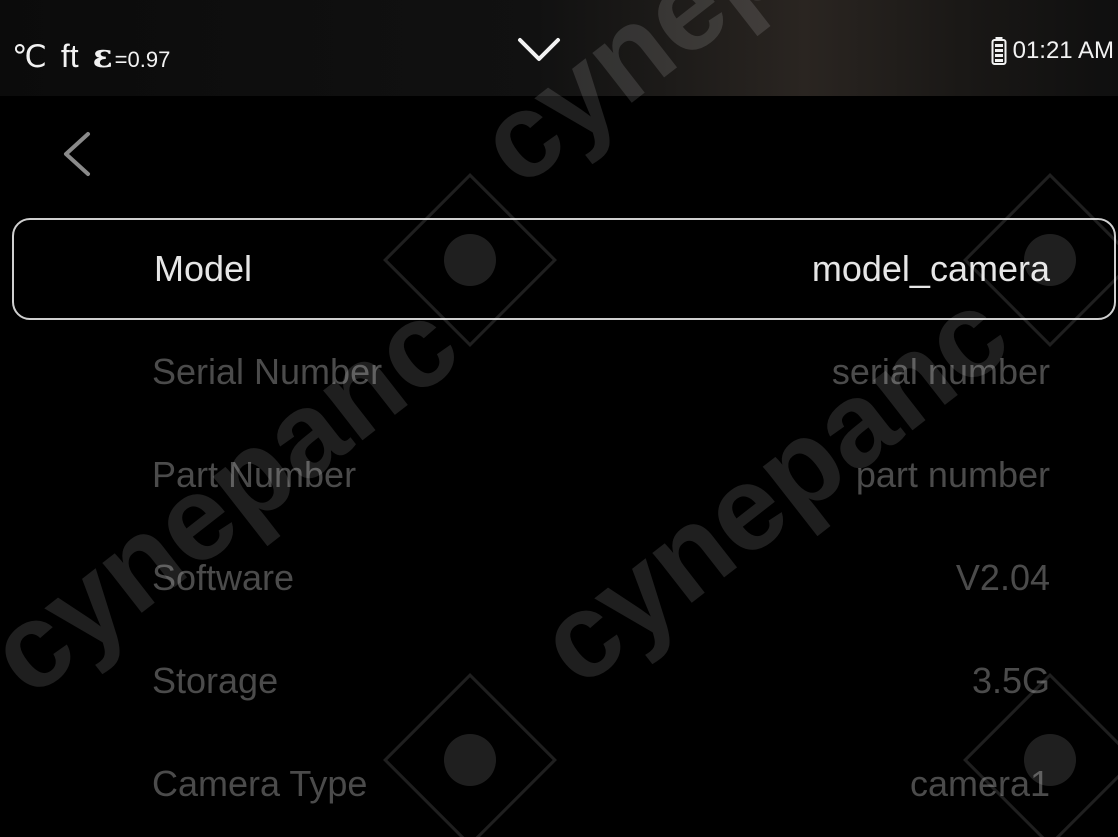 Image resolution: width=1118 pixels, height=837 pixels. I want to click on emissivity-readout: ε =0.97, so click(132, 55).